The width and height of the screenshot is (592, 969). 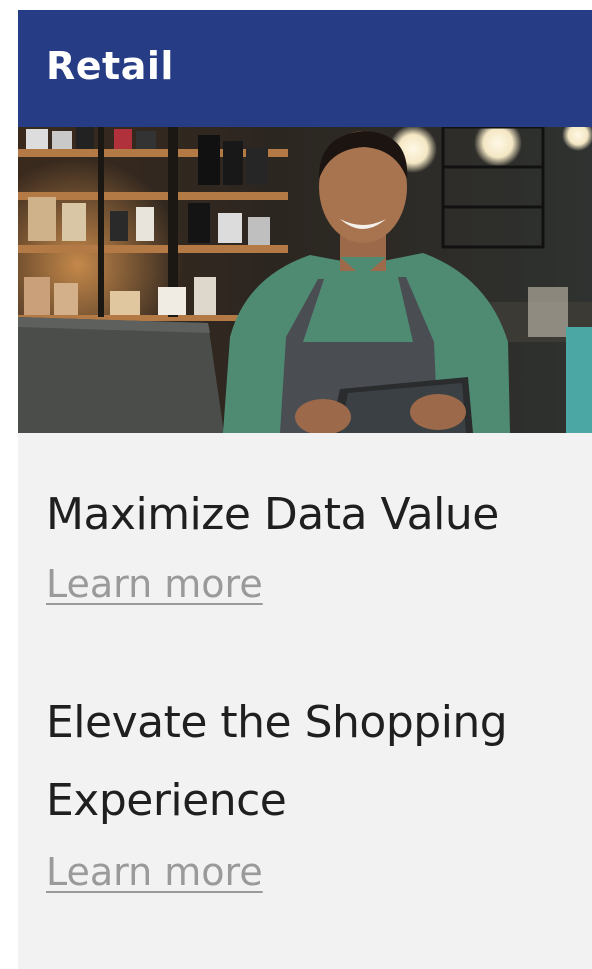 I want to click on item-title-maximize-data-value: Maximize Data Value, so click(x=272, y=514).